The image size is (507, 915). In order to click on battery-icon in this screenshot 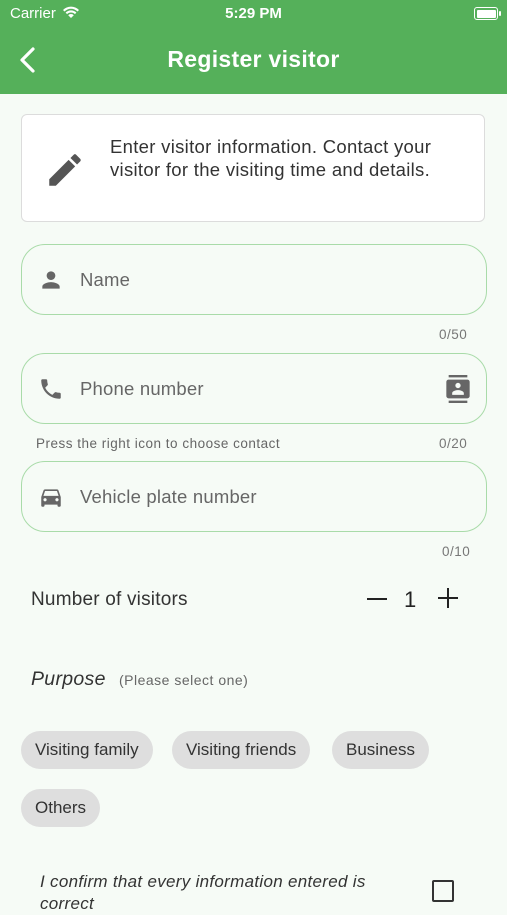, I will do `click(487, 13)`.